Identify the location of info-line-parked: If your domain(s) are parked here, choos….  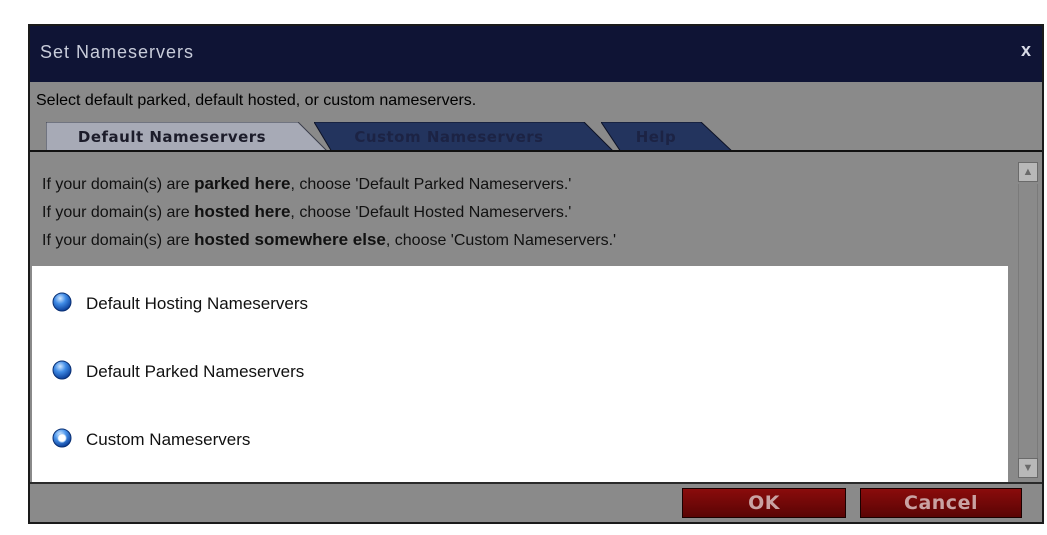
(306, 184).